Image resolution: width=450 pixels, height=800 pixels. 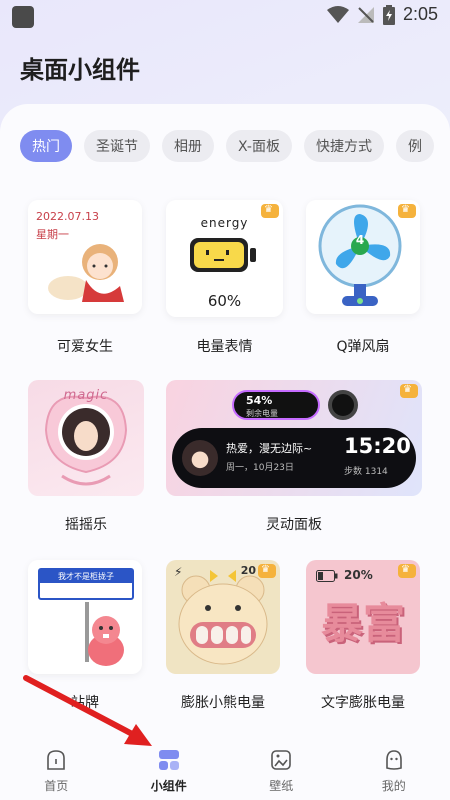 What do you see at coordinates (200, 458) in the screenshot?
I see `avatar` at bounding box center [200, 458].